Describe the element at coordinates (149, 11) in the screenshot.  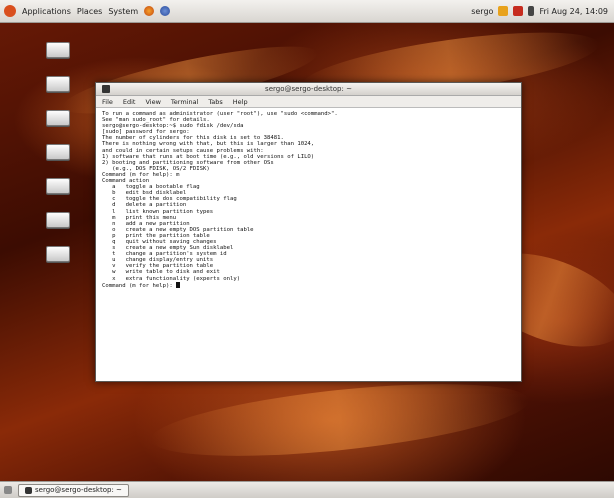
I see `firefox-launcher-icon` at that location.